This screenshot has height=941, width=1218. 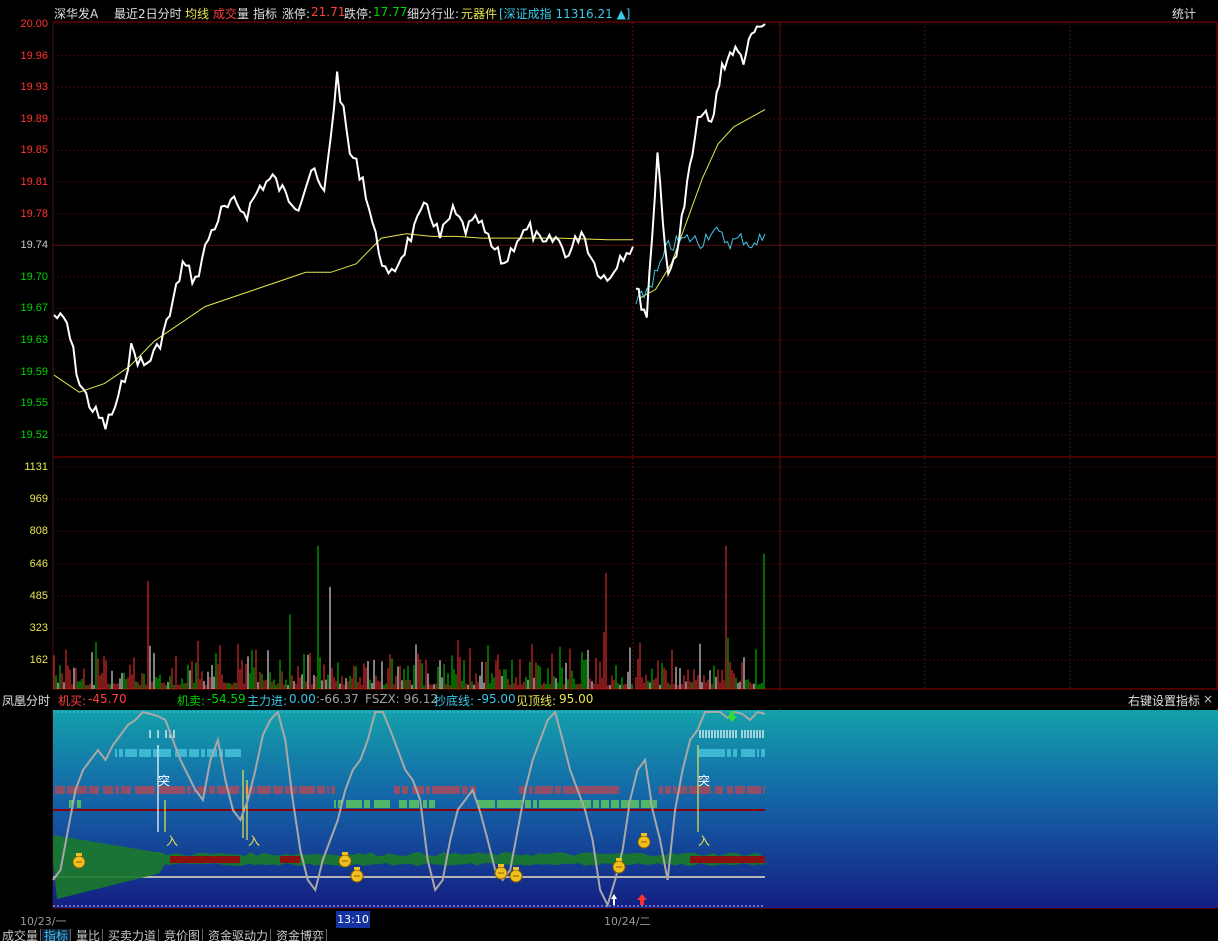 What do you see at coordinates (133, 935) in the screenshot?
I see `tab-buy-sell-force: 买卖力道` at bounding box center [133, 935].